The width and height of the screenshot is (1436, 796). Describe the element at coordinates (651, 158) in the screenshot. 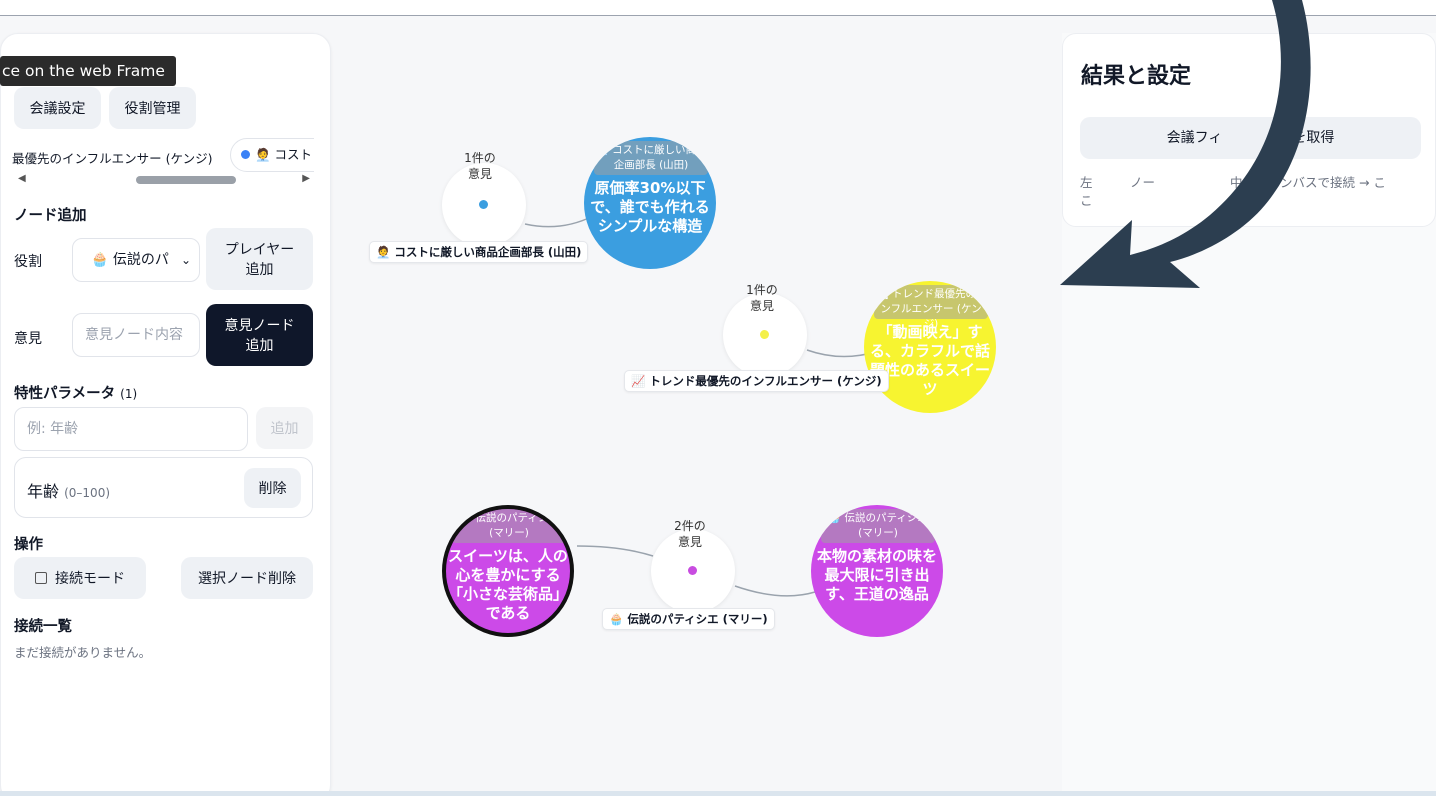

I see `opinion-role-tag: 🧑‍💼 コストに厳しい商品企画部長 (山田)` at that location.